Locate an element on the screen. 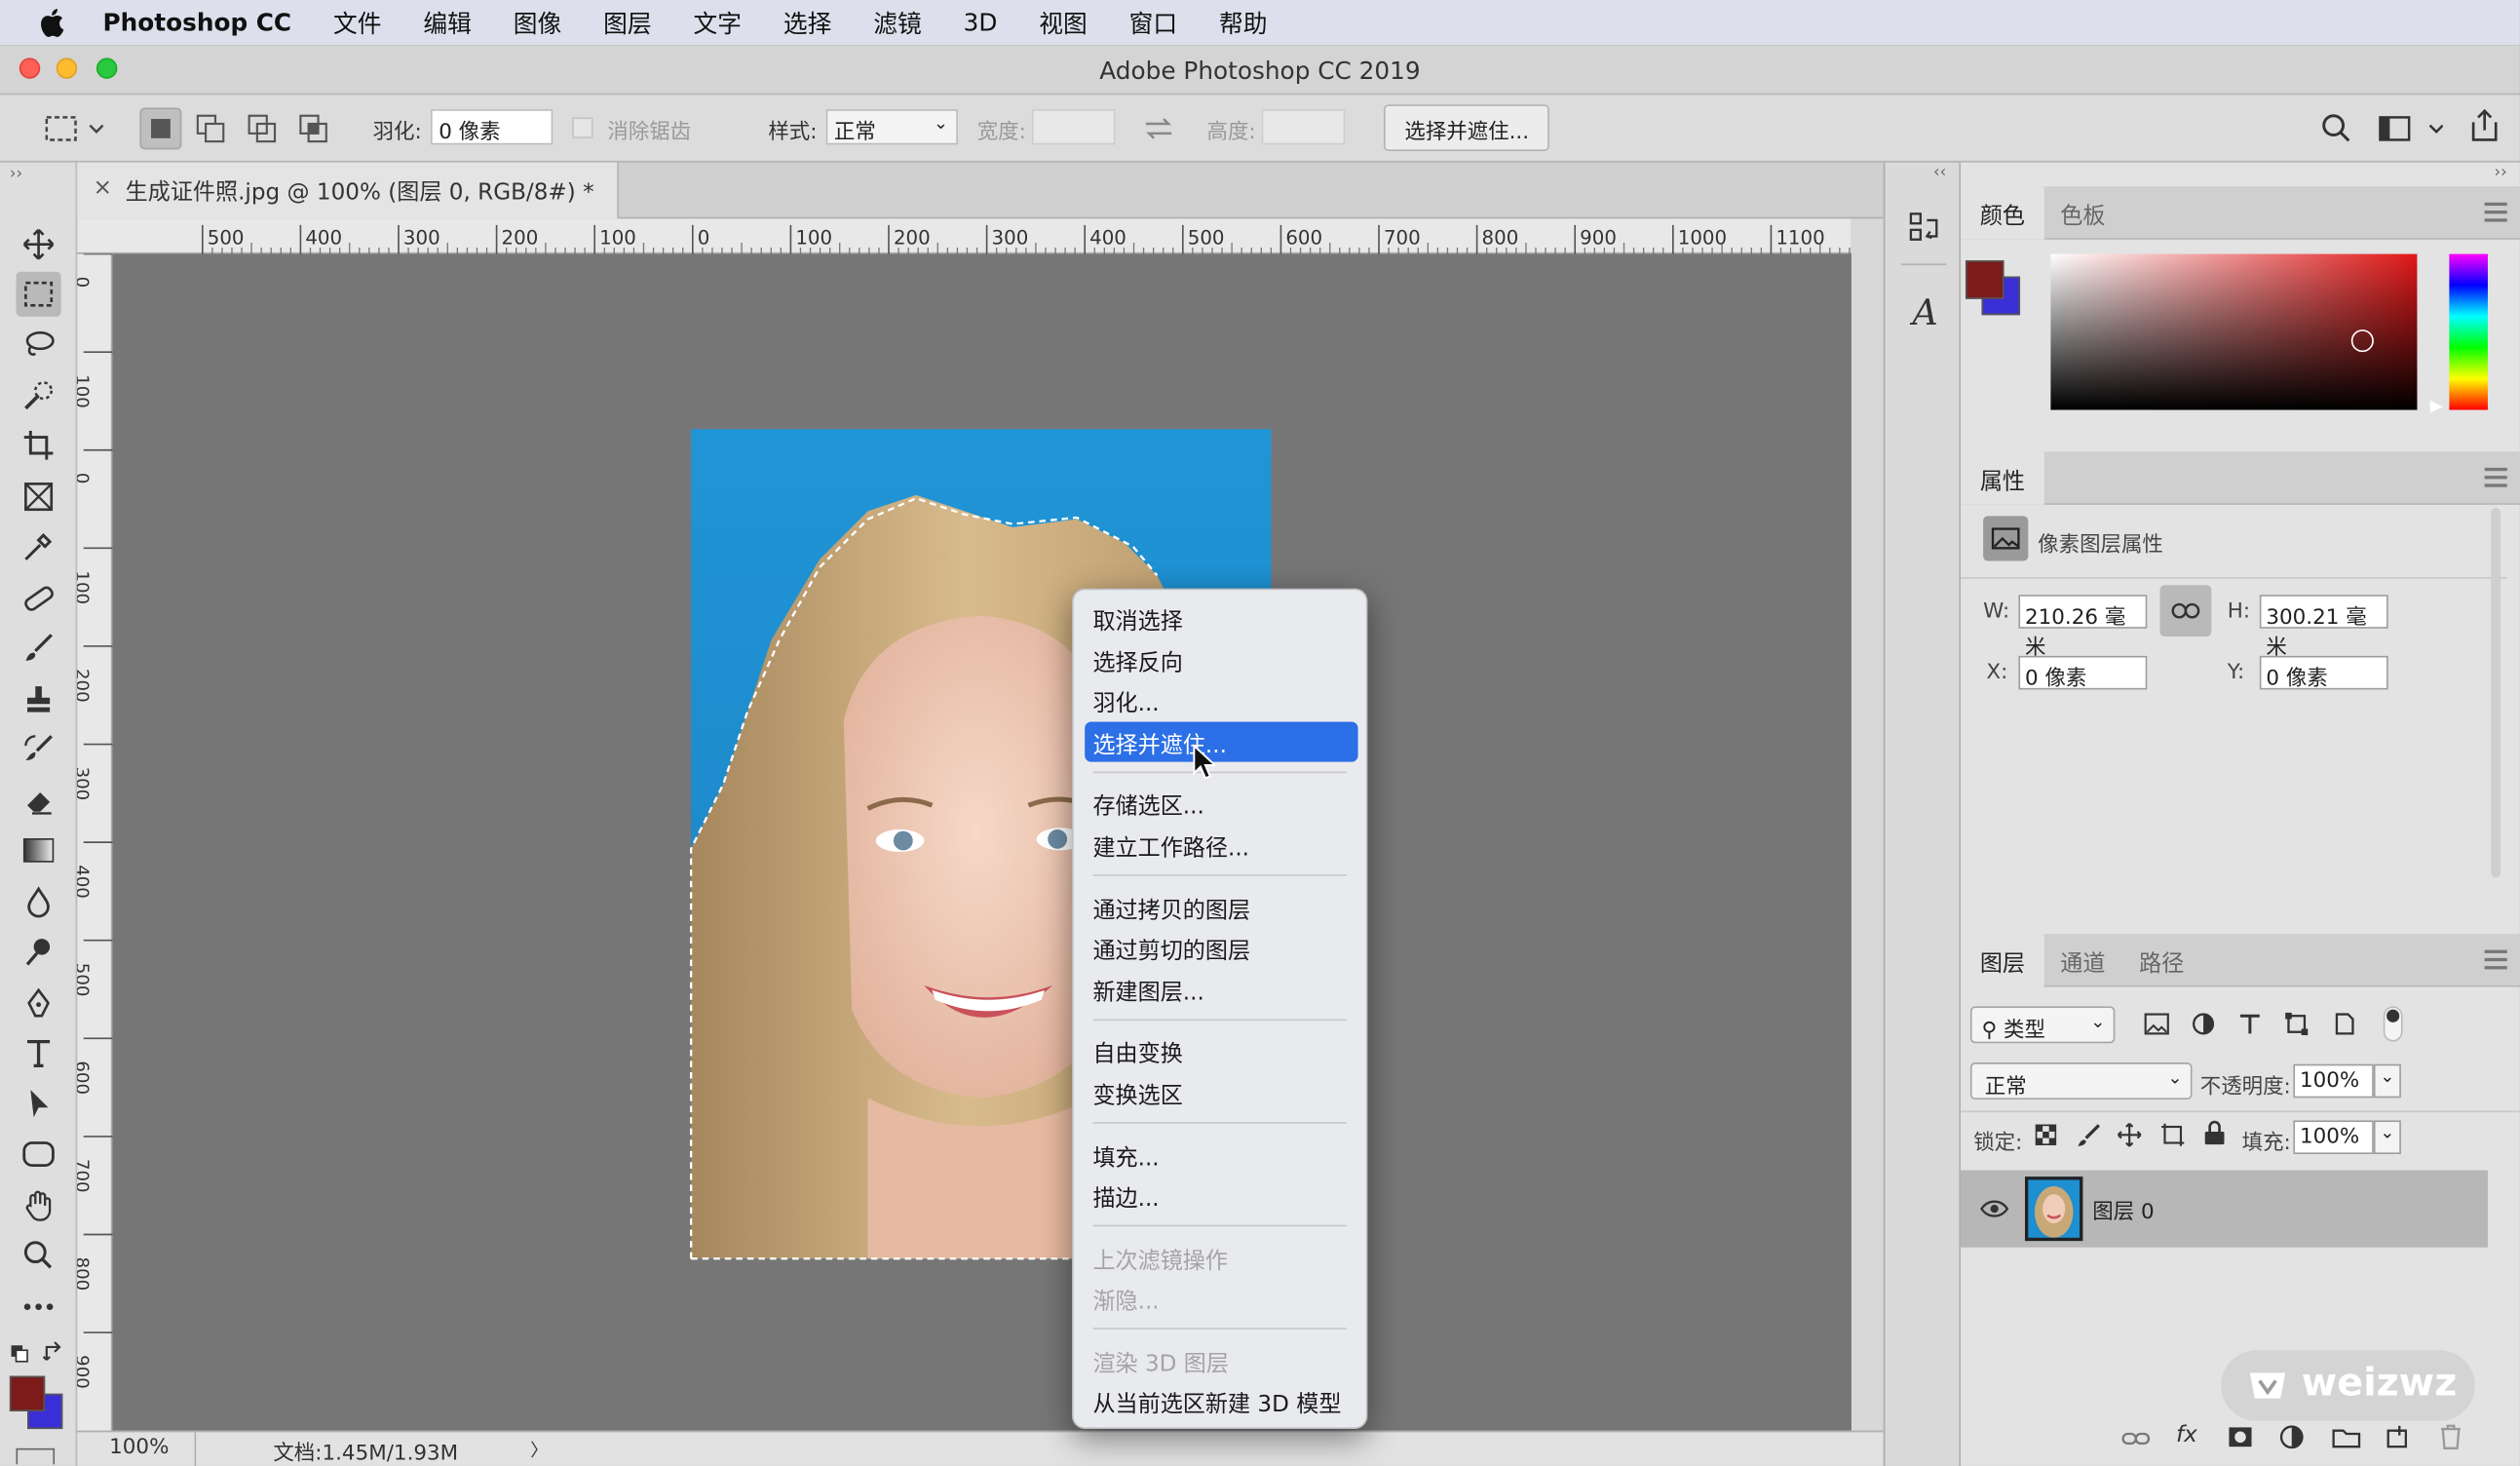 Image resolution: width=2520 pixels, height=1466 pixels. ctx-transform-selection: 变换选区 is located at coordinates (1221, 1092).